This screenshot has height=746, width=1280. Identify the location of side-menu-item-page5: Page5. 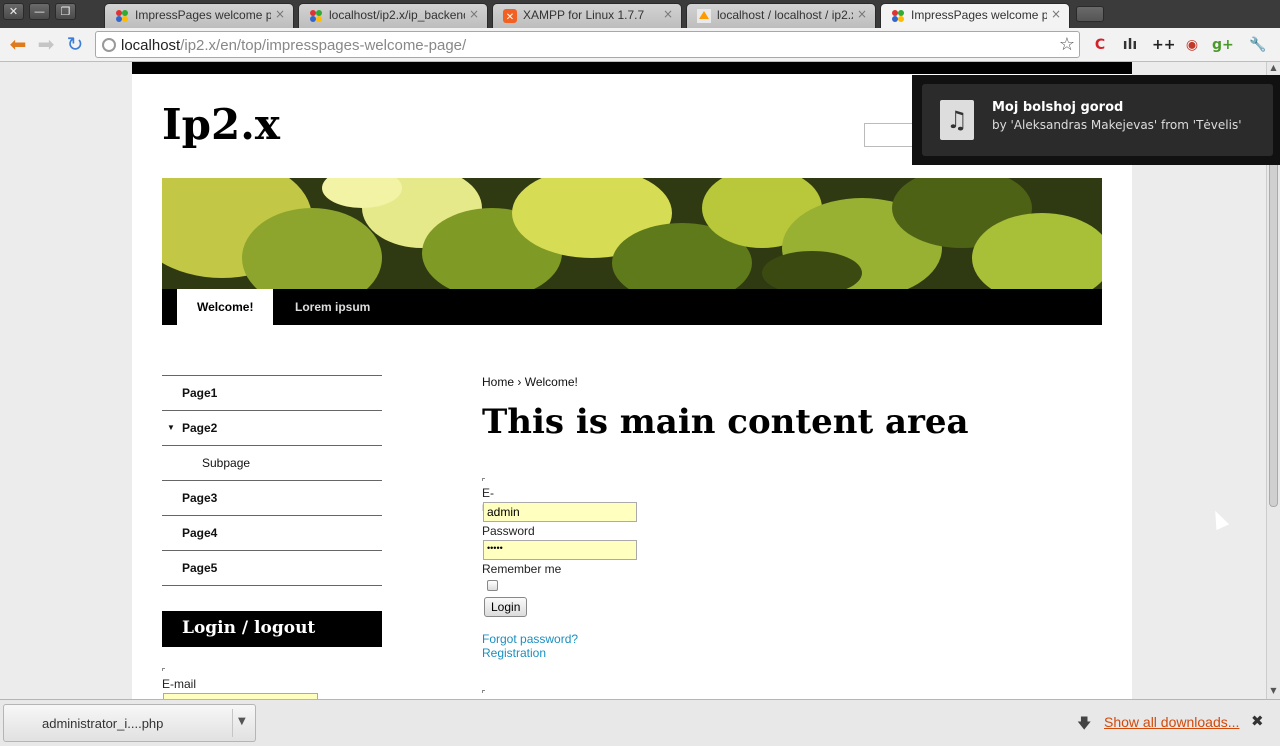
(272, 568).